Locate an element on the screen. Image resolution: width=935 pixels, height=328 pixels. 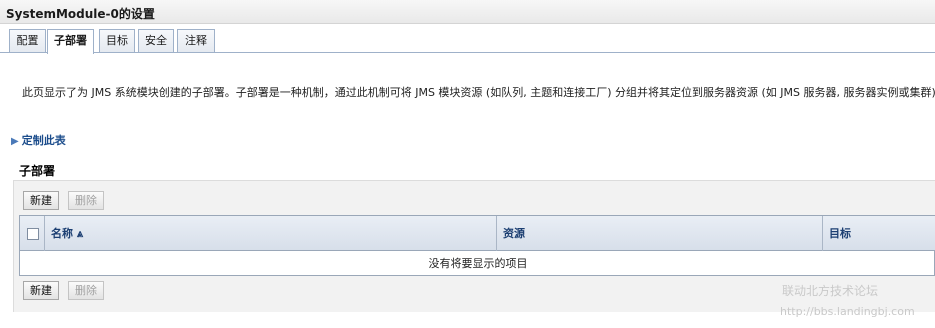
select-all-checkbox is located at coordinates (33, 234).